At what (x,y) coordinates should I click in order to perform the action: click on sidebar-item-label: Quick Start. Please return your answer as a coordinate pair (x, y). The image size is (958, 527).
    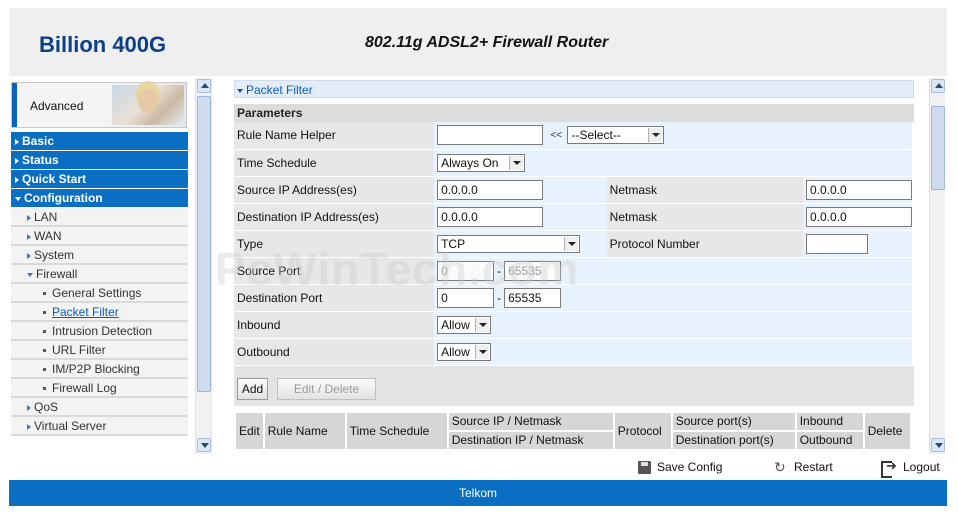
    Looking at the image, I should click on (54, 179).